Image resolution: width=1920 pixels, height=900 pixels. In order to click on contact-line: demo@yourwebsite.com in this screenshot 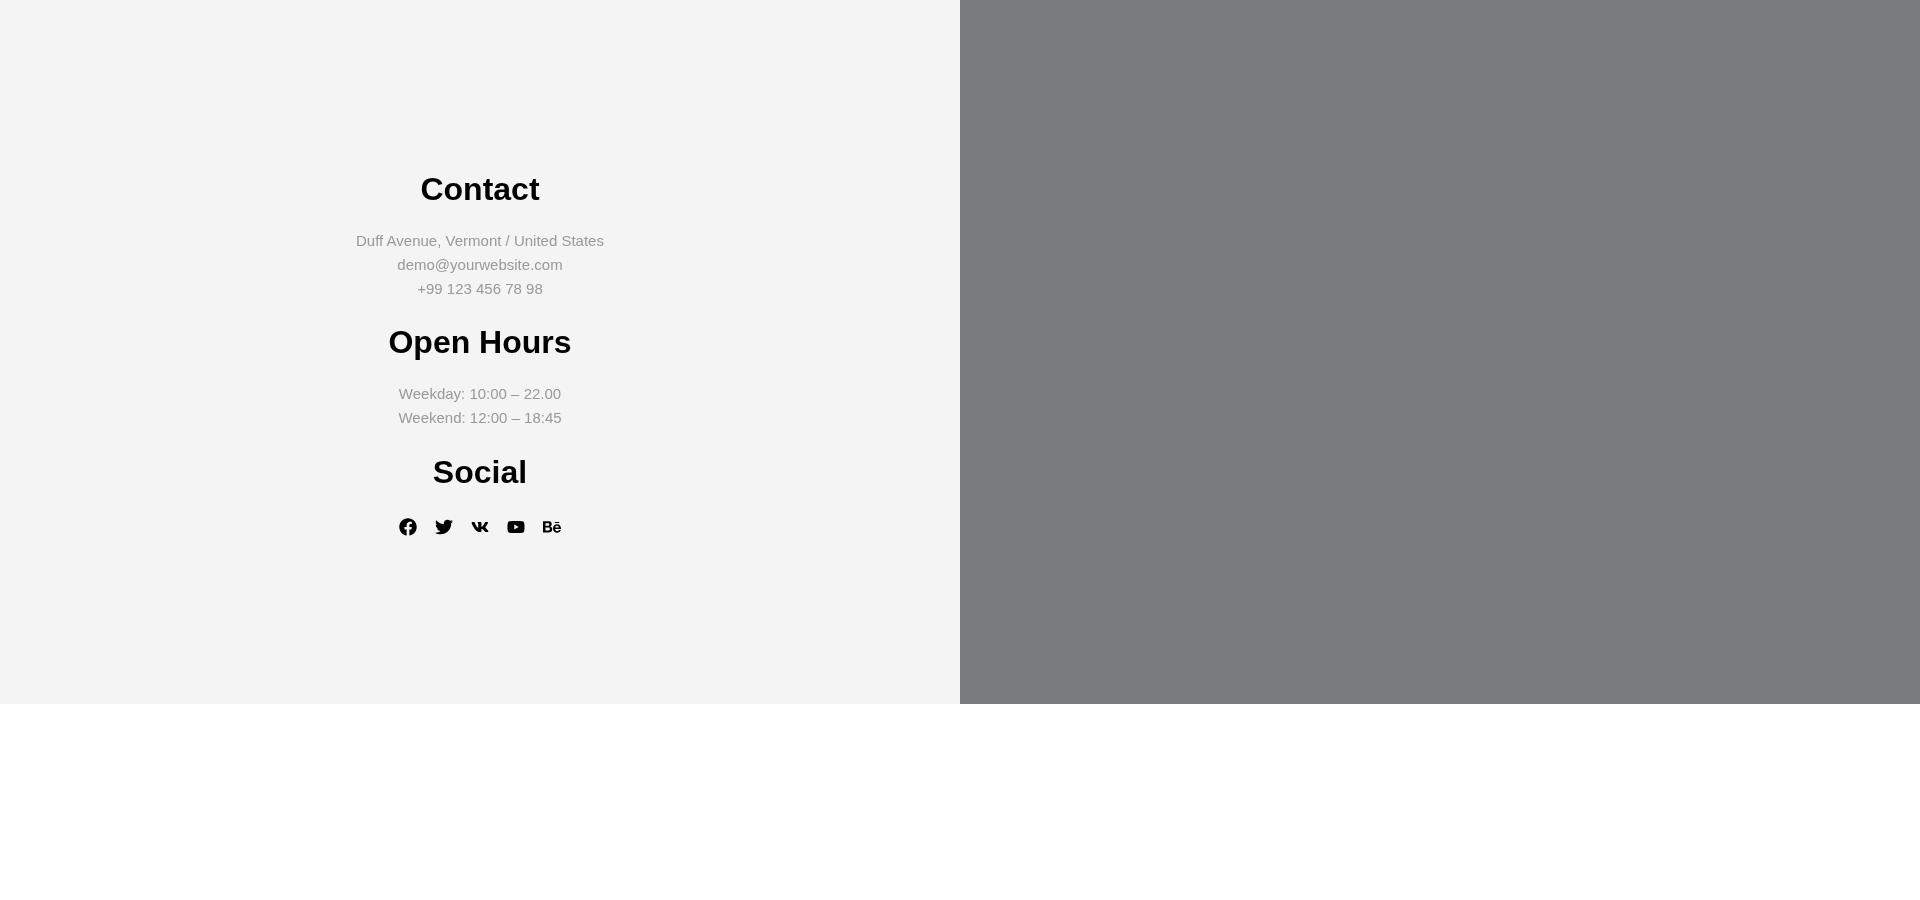, I will do `click(480, 264)`.